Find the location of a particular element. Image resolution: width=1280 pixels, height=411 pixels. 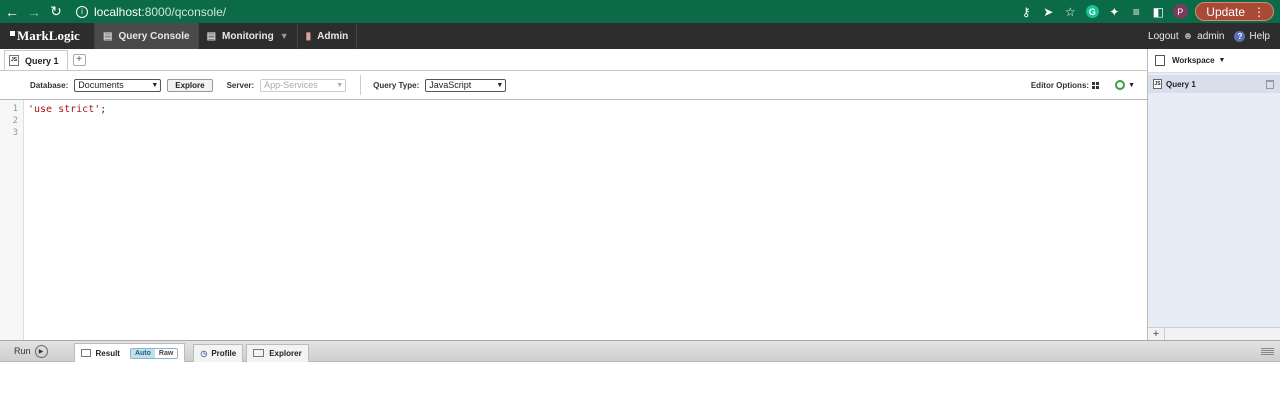

workspace-title: Workspace is located at coordinates (1193, 60).